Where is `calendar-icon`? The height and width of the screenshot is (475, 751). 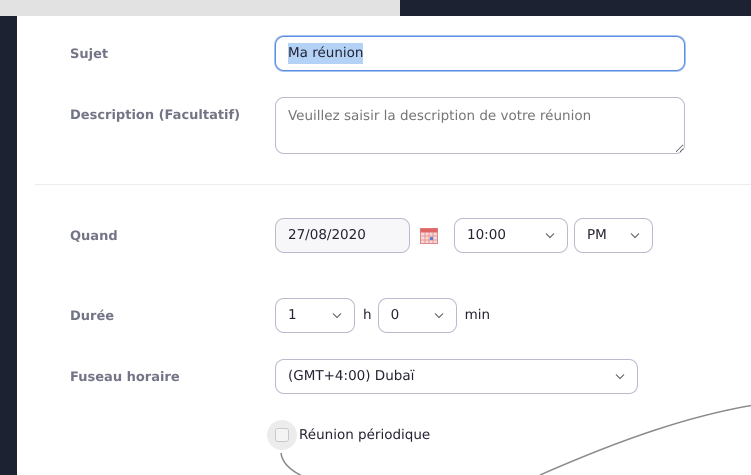 calendar-icon is located at coordinates (429, 236).